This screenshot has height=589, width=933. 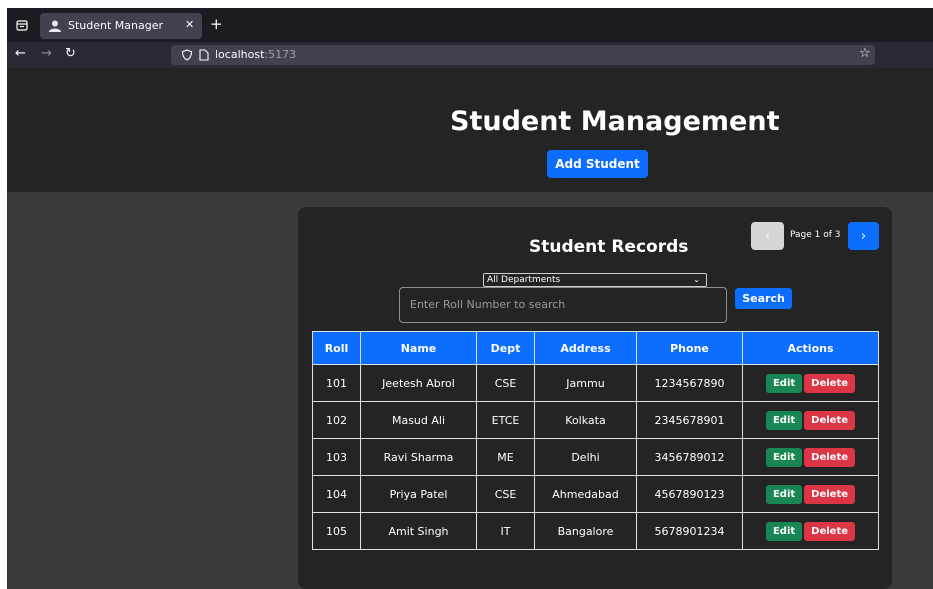 What do you see at coordinates (595, 280) in the screenshot?
I see `department-select: All Departments ⌄` at bounding box center [595, 280].